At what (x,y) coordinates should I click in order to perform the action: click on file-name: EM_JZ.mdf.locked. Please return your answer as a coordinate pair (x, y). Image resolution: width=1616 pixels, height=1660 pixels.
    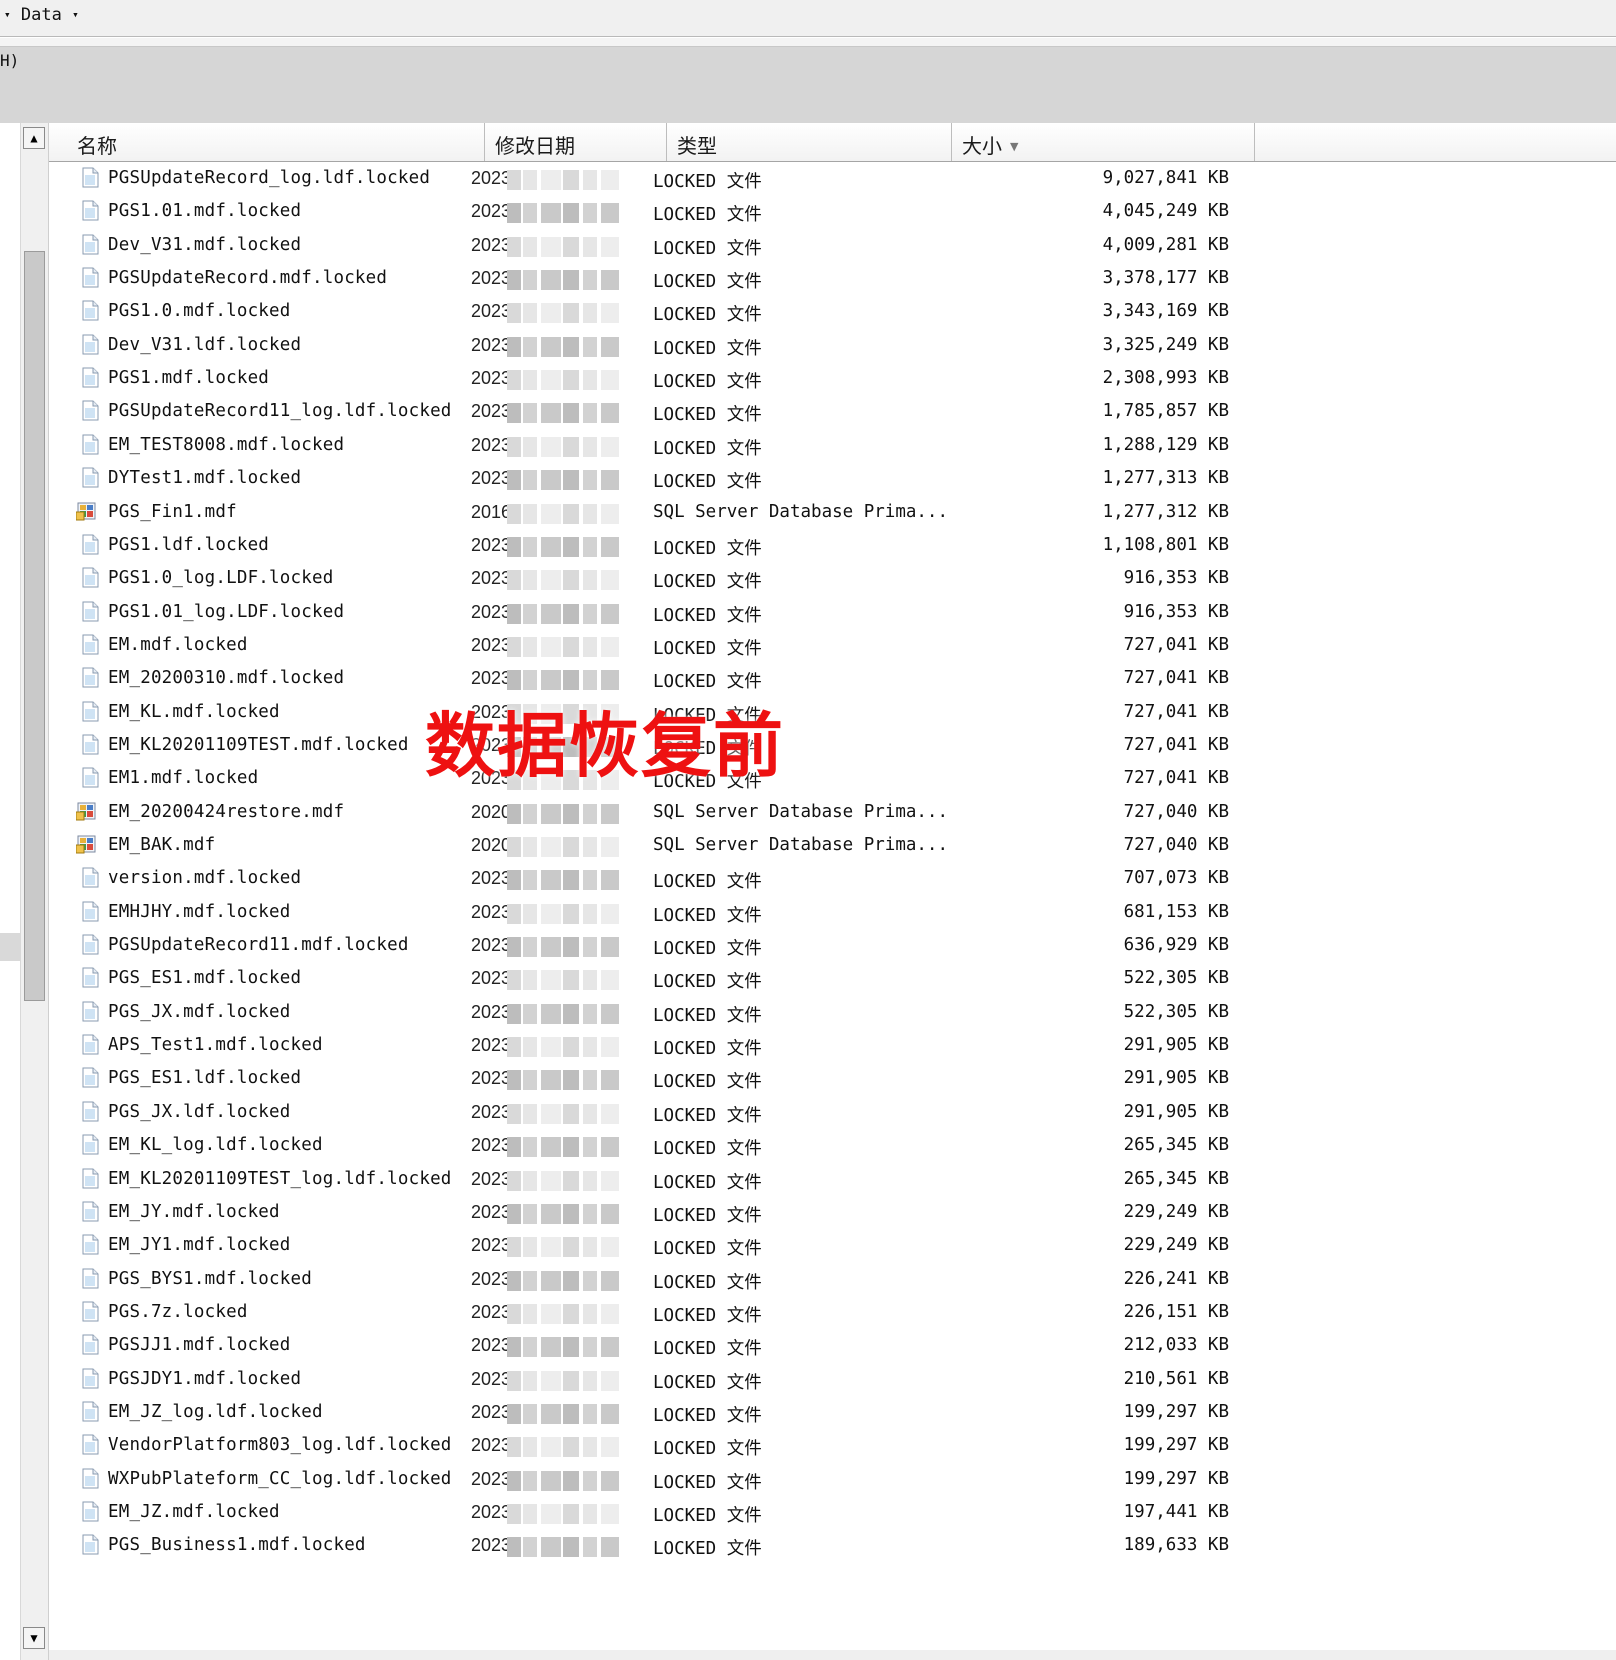
    Looking at the image, I should click on (194, 1512).